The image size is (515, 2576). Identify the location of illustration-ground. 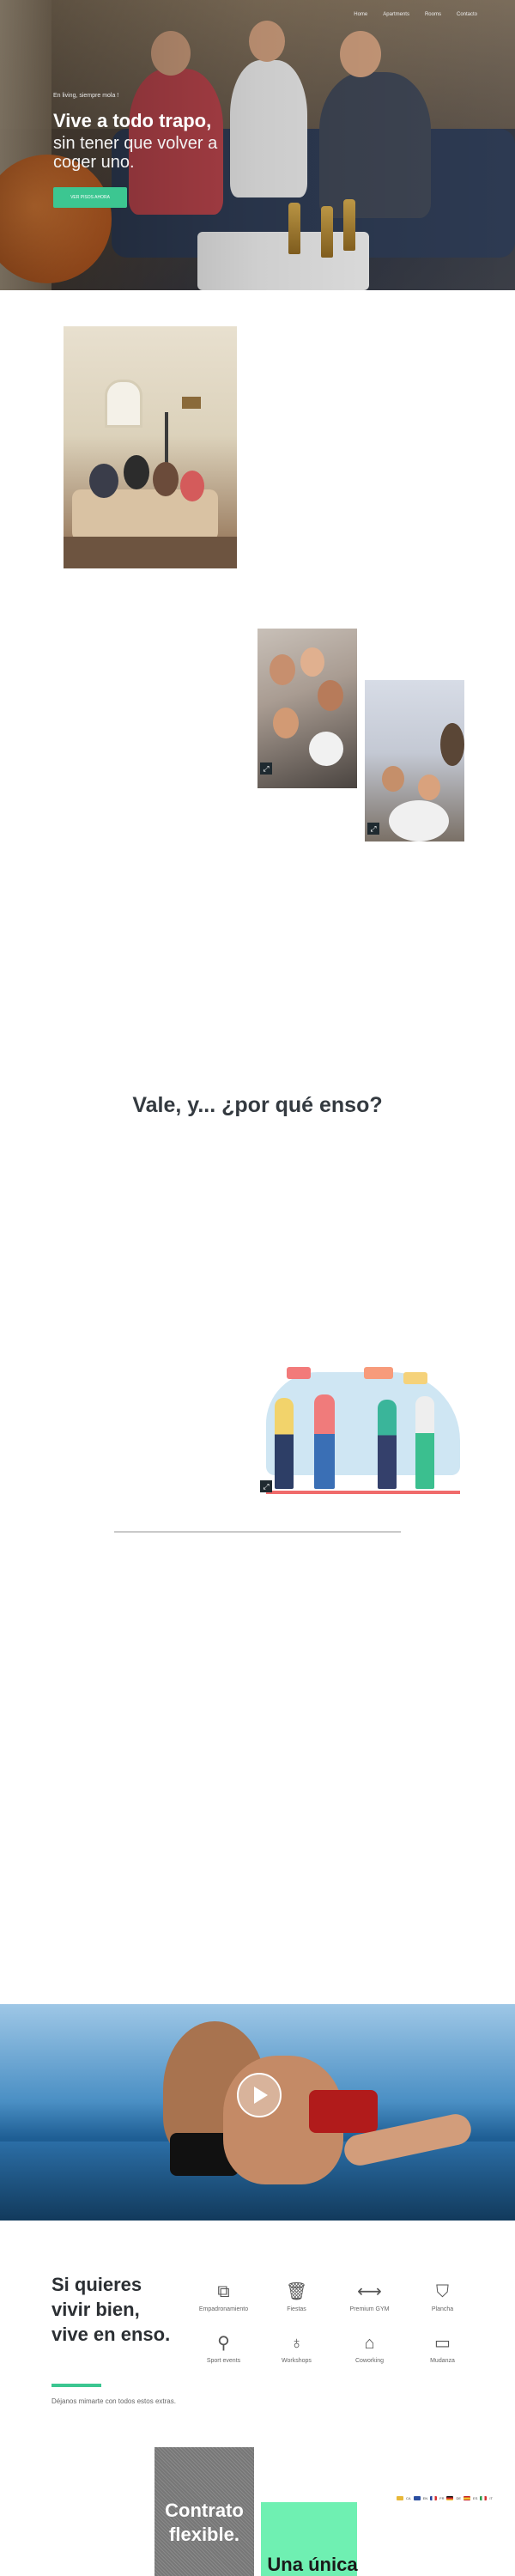
(363, 1492).